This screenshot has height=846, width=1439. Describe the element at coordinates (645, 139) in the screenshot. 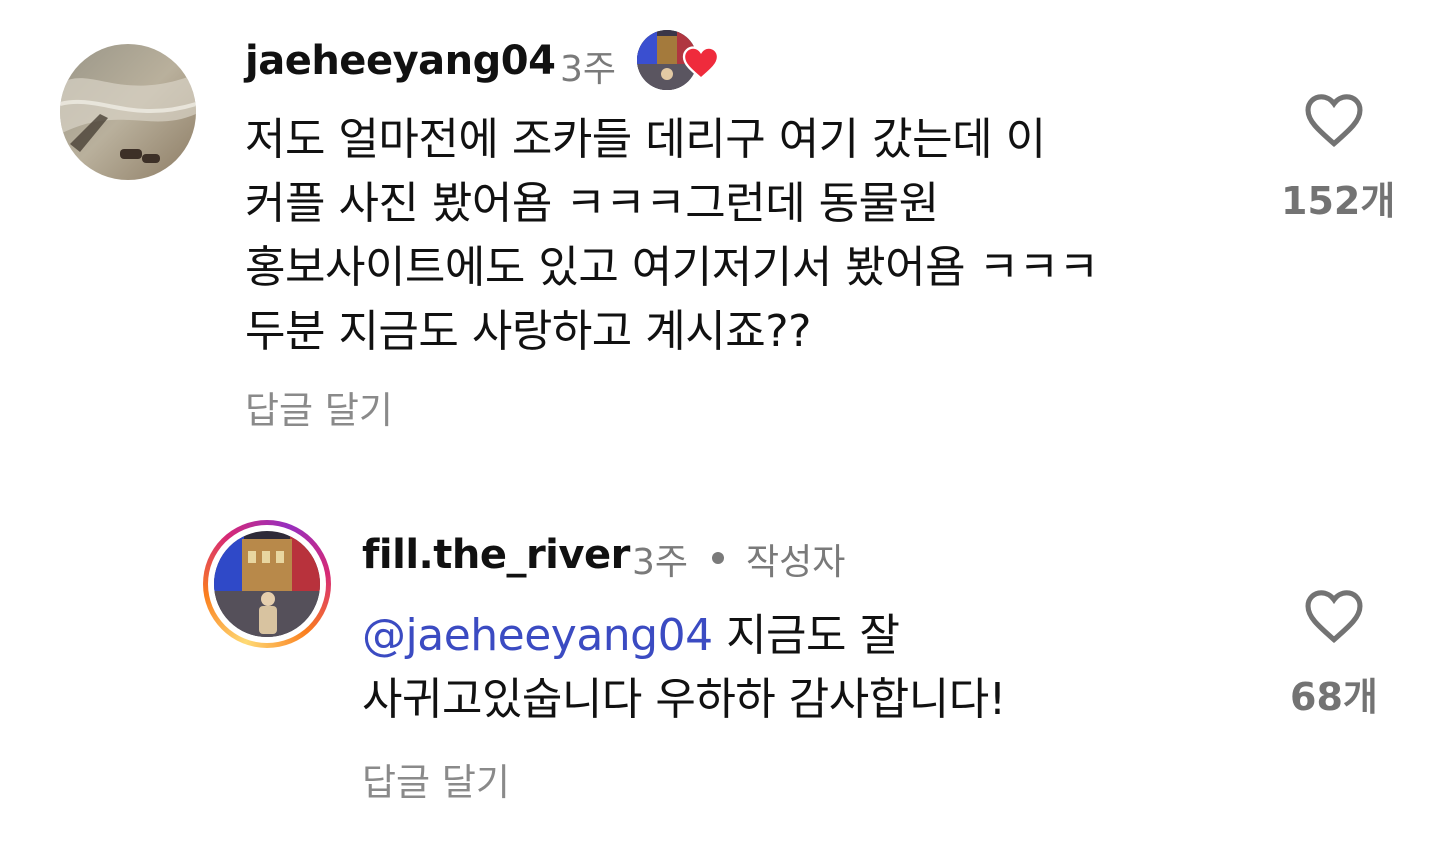

I see `comment-text-line: 저도 얼마전에 조카들 데리구 여기 갔는데 이` at that location.